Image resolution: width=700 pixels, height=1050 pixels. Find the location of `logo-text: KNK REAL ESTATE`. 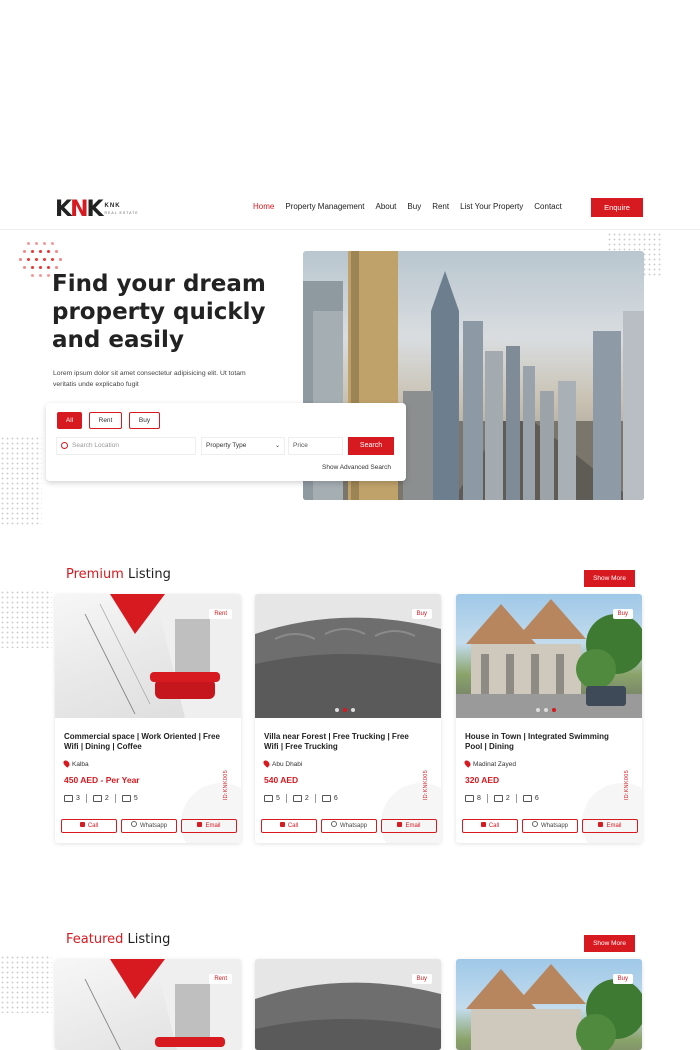

logo-text: KNK REAL ESTATE is located at coordinates (121, 208).